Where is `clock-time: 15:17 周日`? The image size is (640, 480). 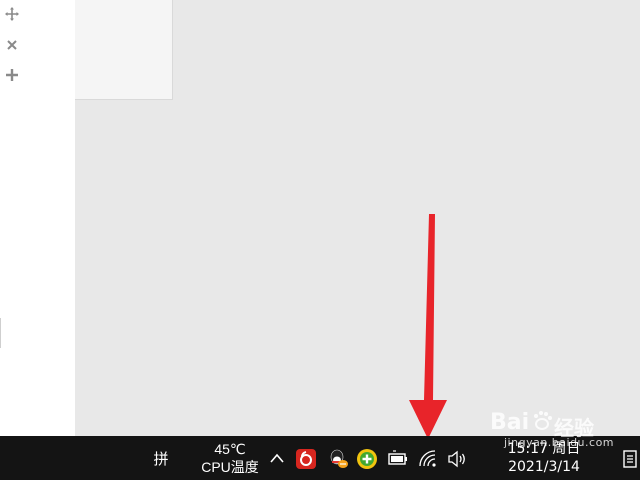 clock-time: 15:17 周日 is located at coordinates (544, 449).